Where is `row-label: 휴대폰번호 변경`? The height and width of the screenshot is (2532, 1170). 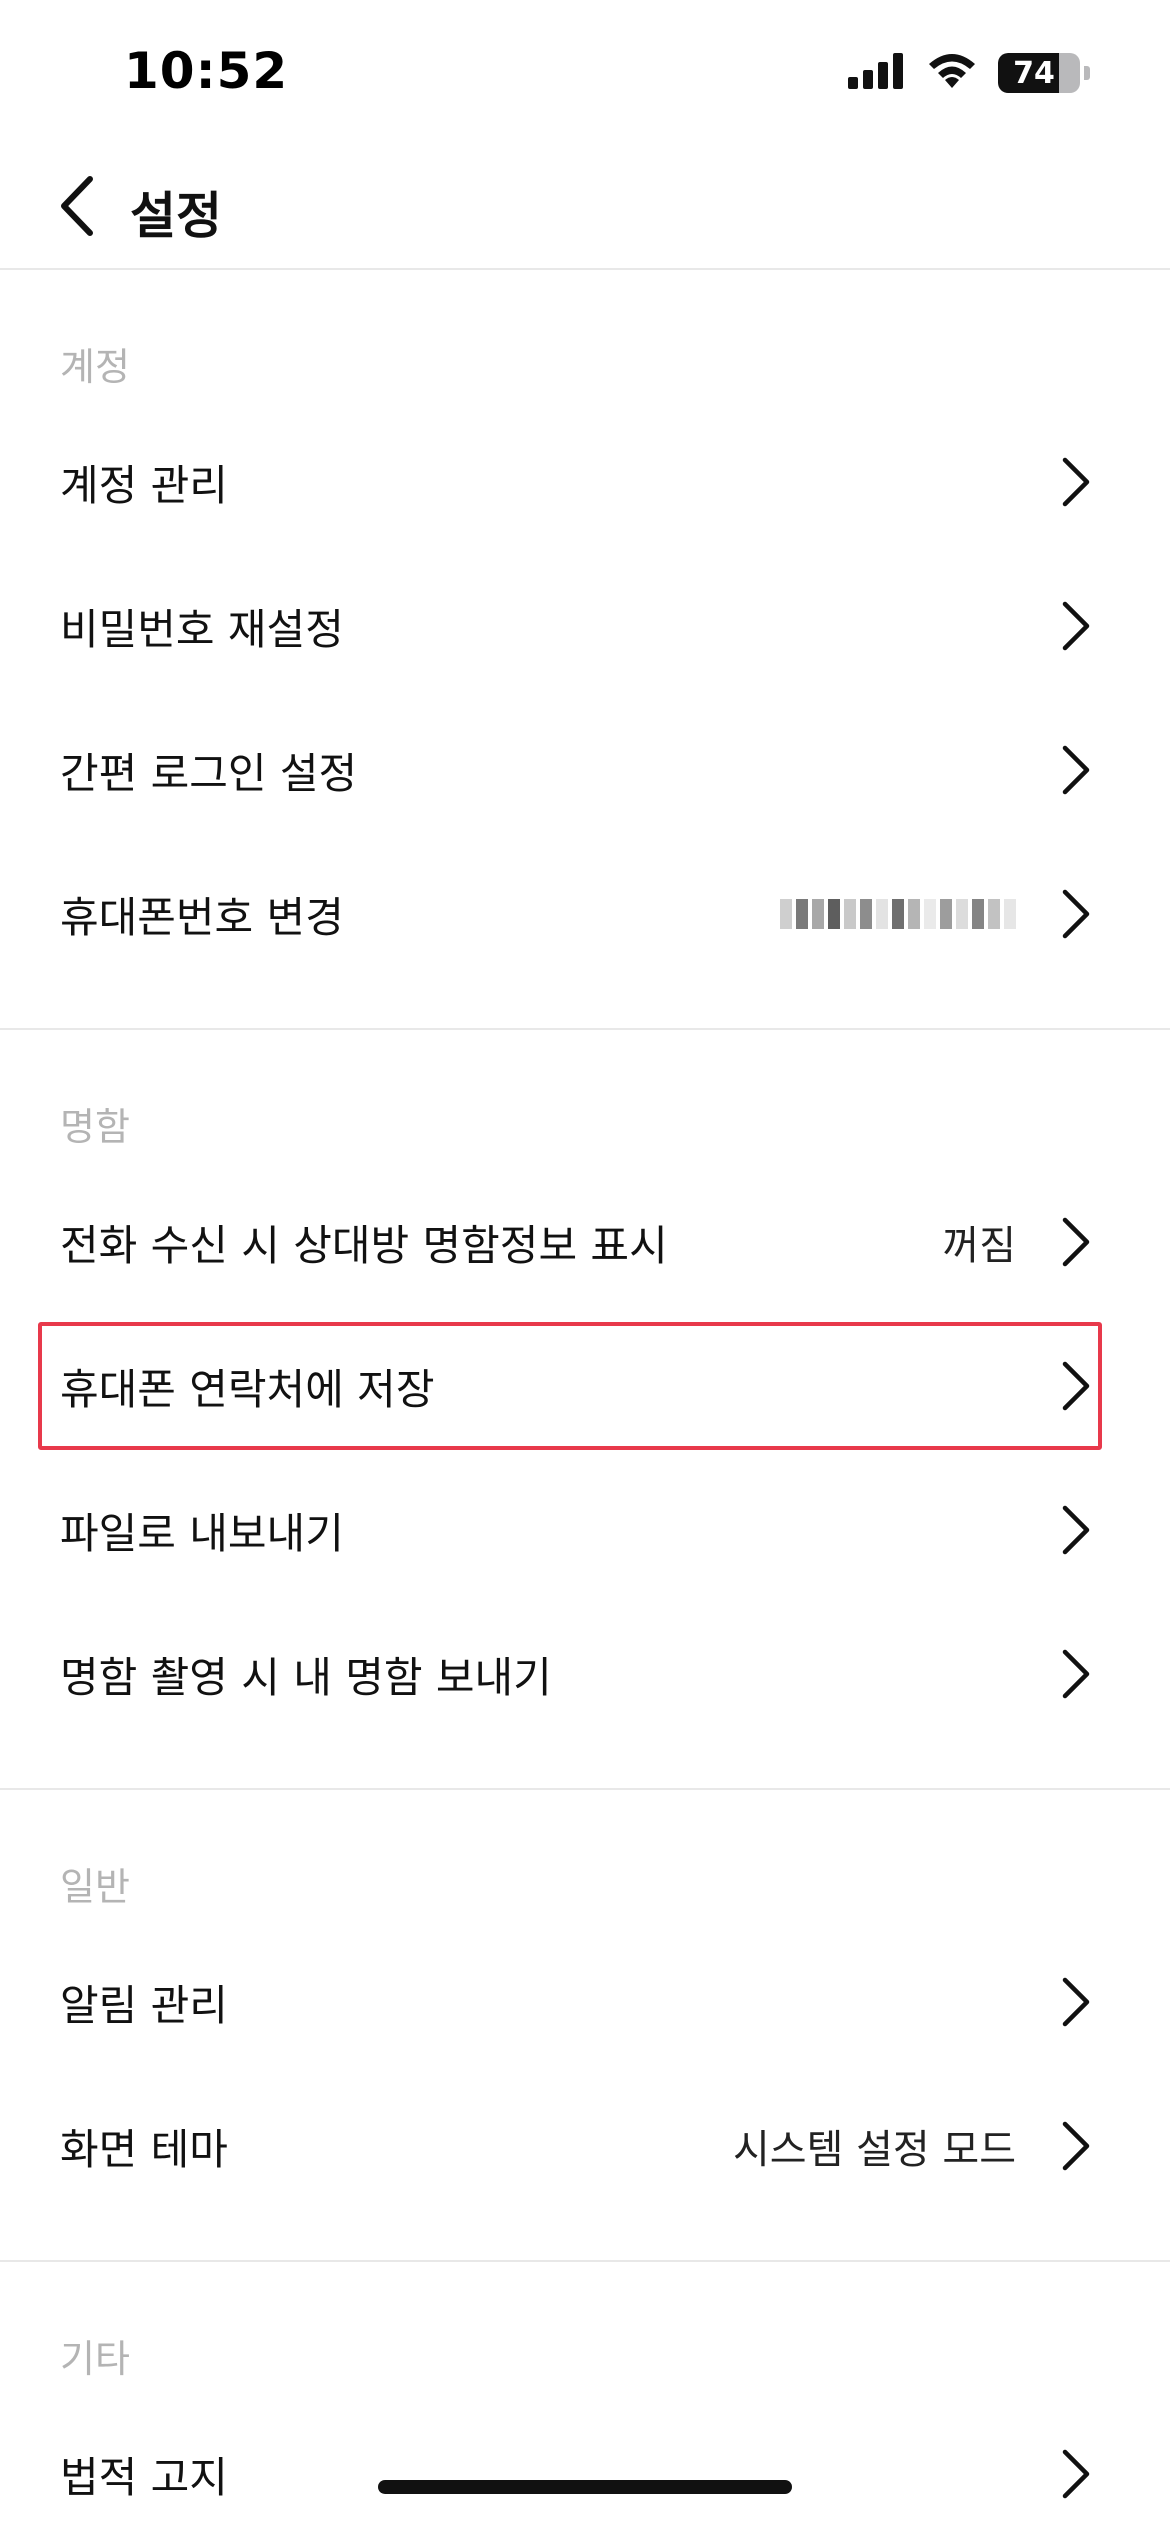
row-label: 휴대폰번호 변경 is located at coordinates (202, 917).